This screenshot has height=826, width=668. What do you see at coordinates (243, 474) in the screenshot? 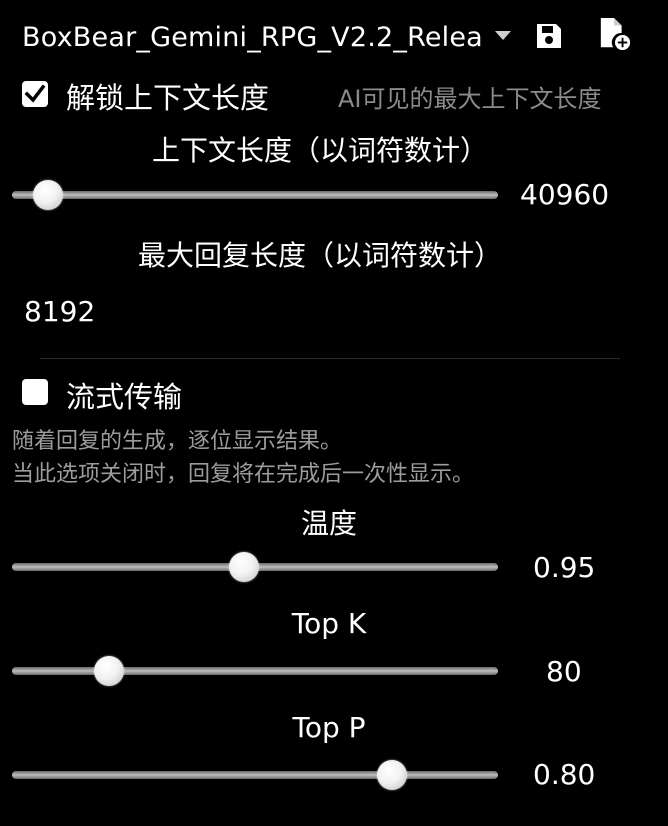
I see `streaming-desc-line2: 当此选项关闭时，回复将在完成后一次性显示。` at bounding box center [243, 474].